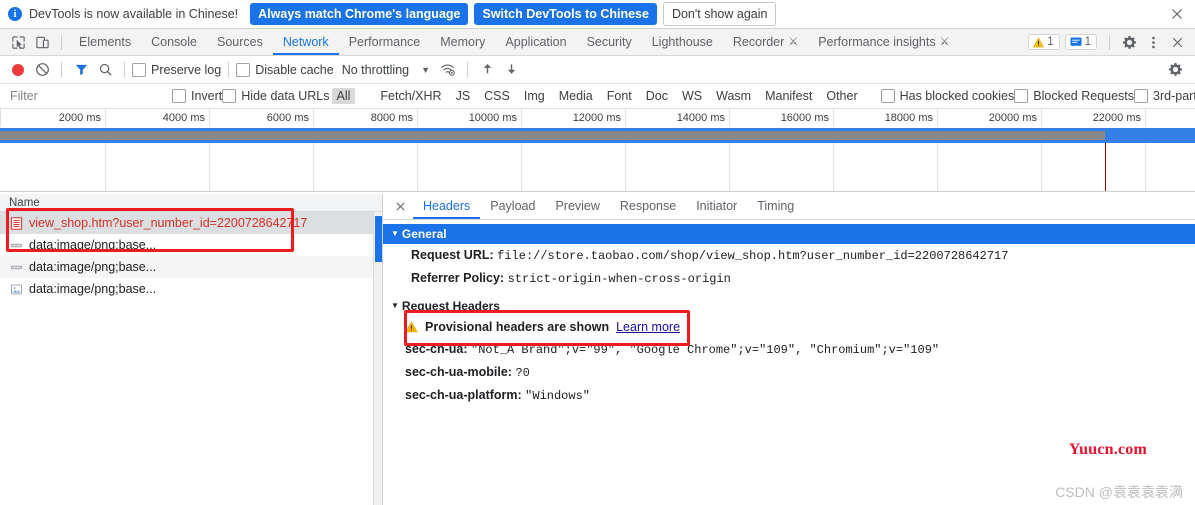  What do you see at coordinates (487, 70) in the screenshot?
I see `import-har-icon` at bounding box center [487, 70].